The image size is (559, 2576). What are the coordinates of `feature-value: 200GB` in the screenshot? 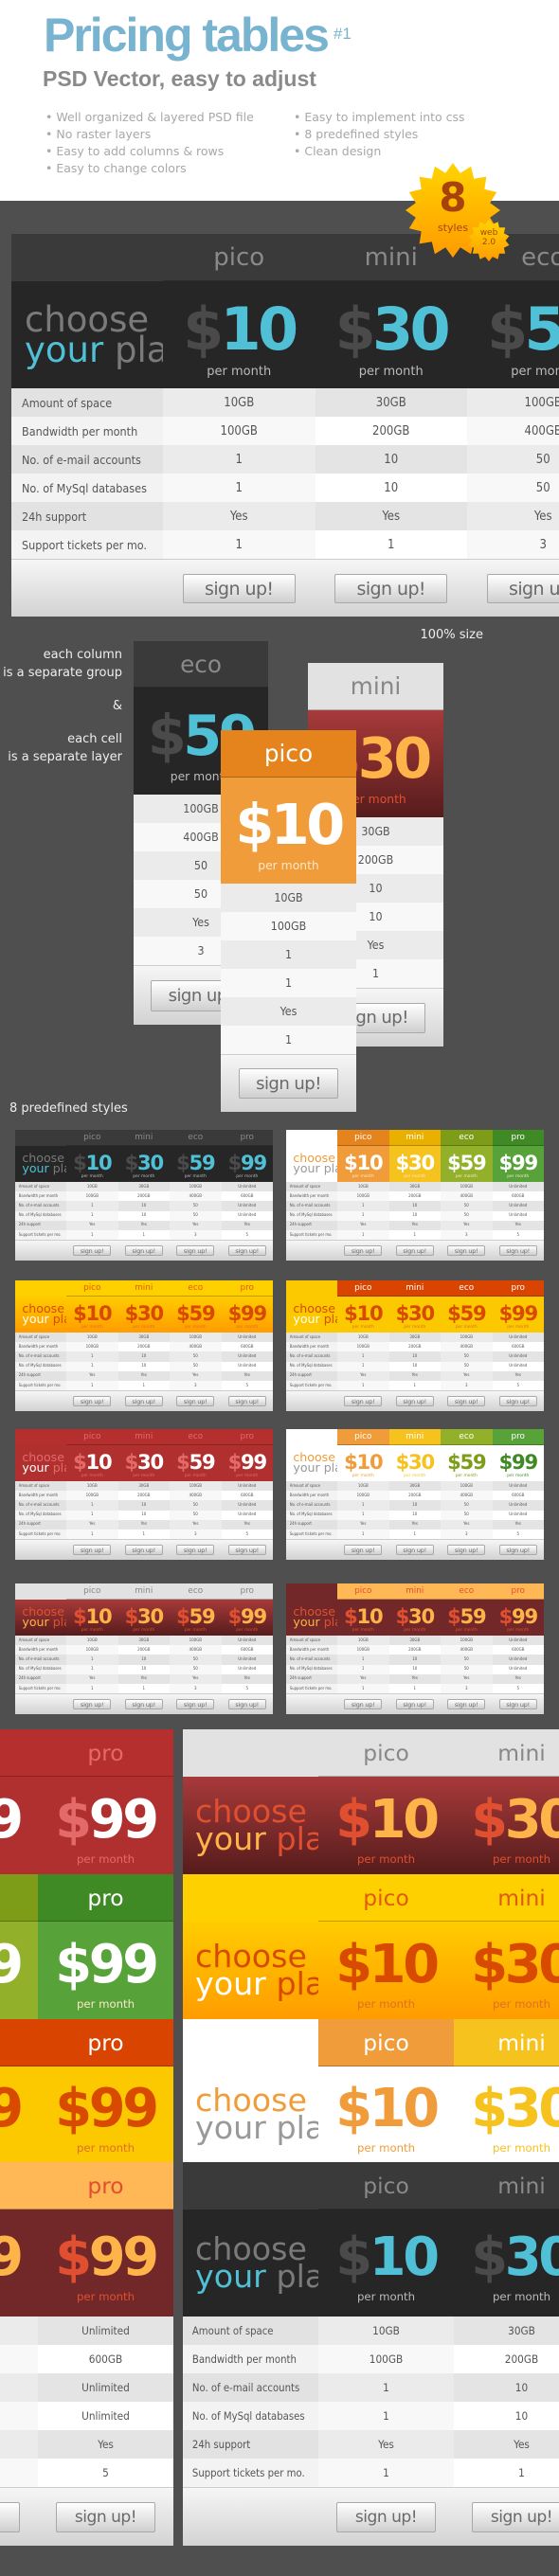 It's located at (507, 2359).